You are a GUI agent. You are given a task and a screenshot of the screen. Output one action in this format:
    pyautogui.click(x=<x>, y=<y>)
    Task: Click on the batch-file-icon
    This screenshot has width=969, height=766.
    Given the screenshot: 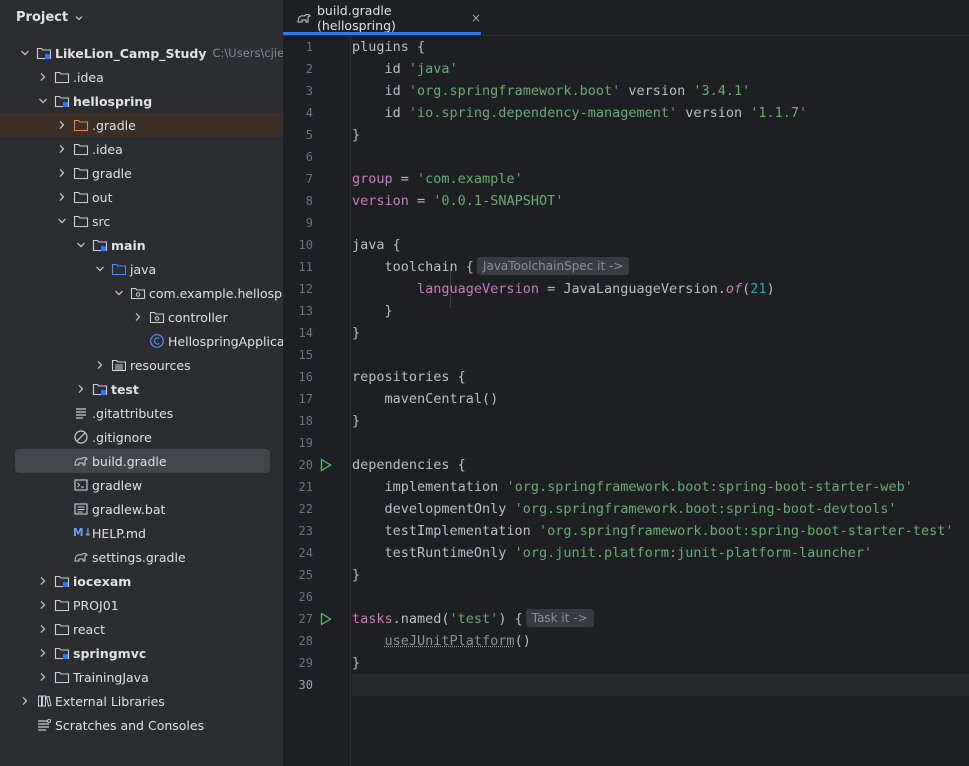 What is the action you would take?
    pyautogui.click(x=81, y=509)
    